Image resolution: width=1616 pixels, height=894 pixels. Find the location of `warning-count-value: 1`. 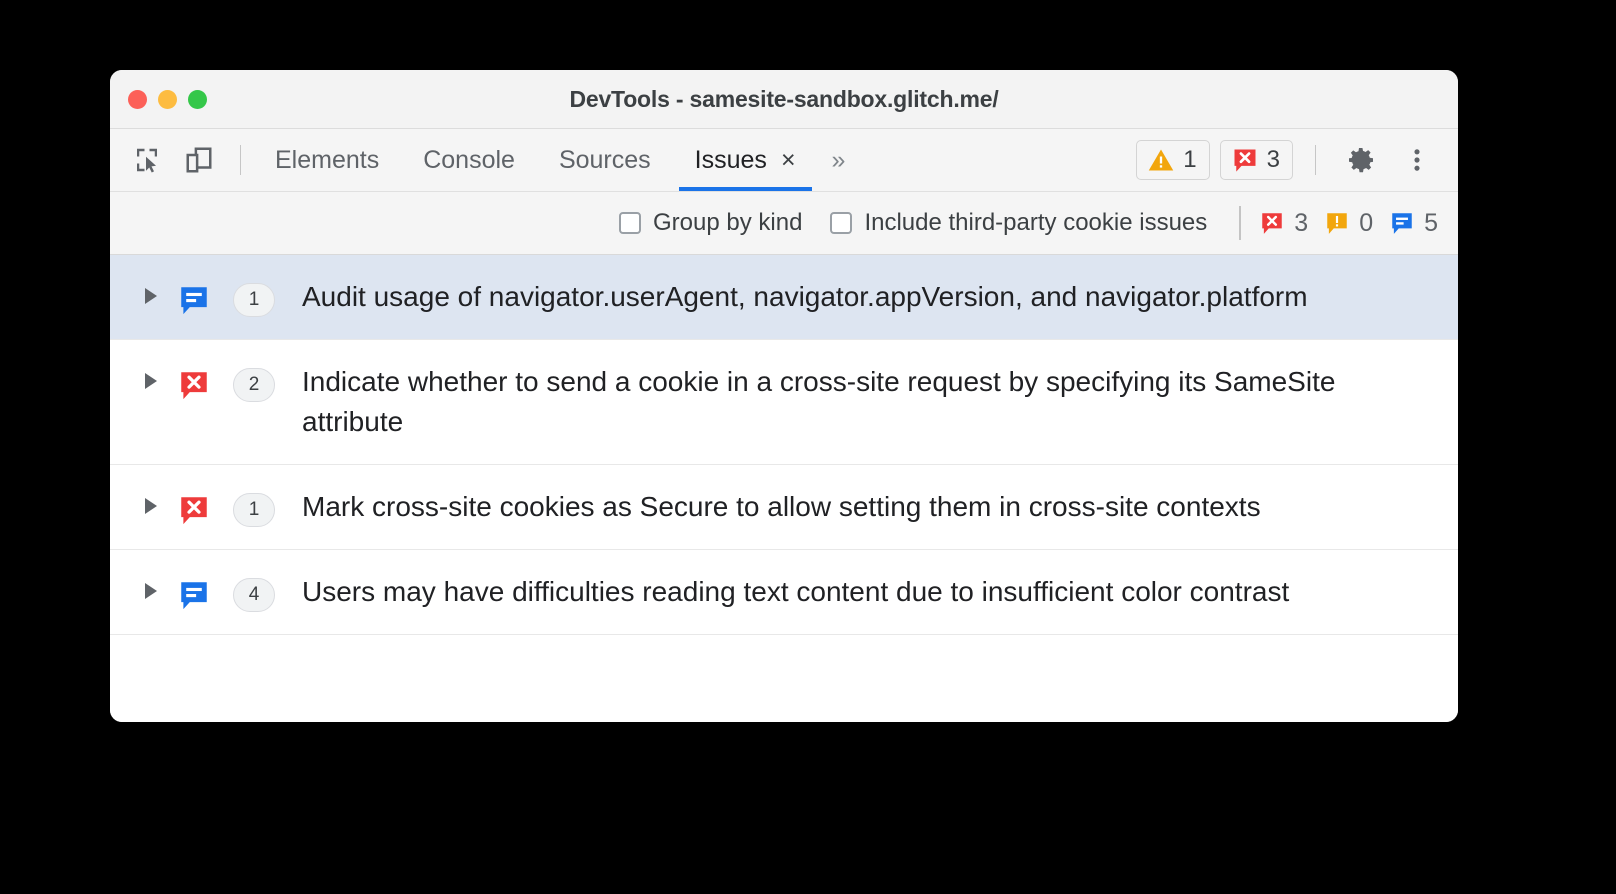

warning-count-value: 1 is located at coordinates (1190, 159).